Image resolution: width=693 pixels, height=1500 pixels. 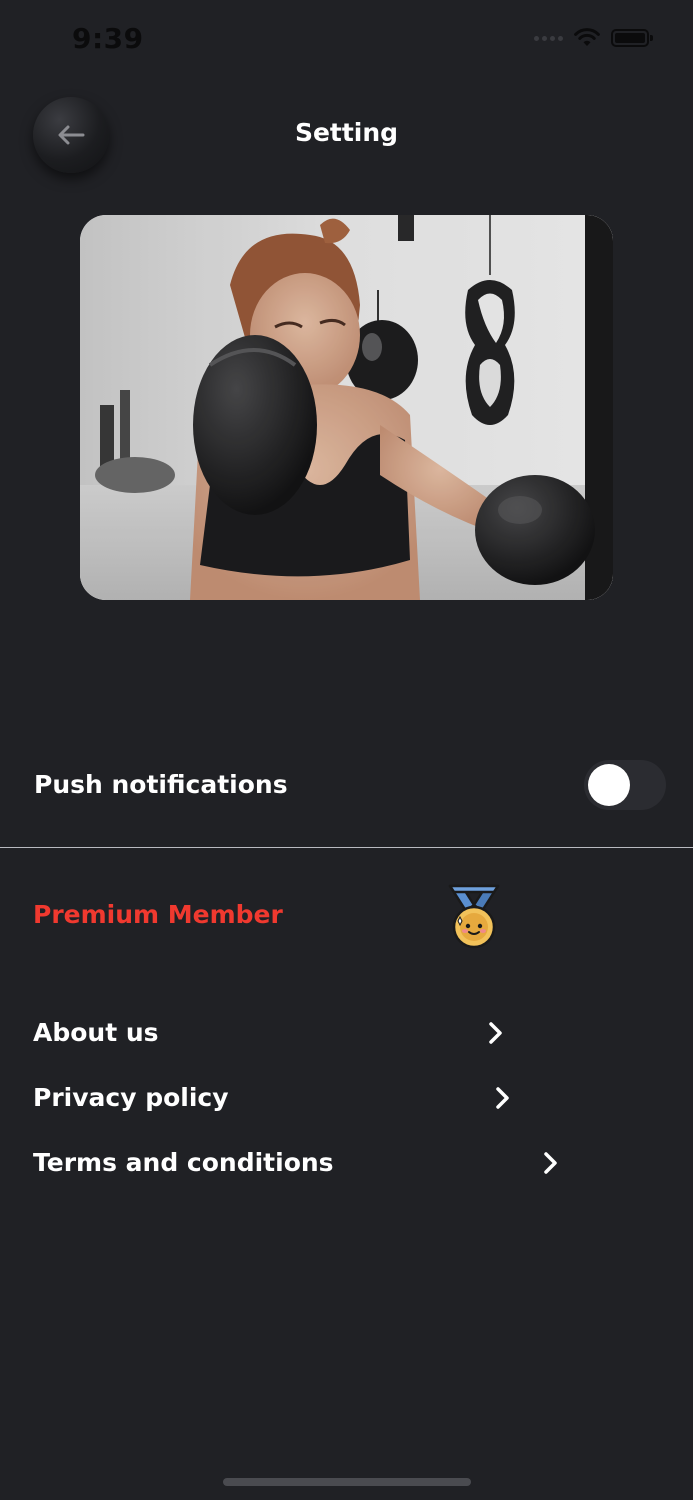 What do you see at coordinates (609, 785) in the screenshot?
I see `toggle-knob` at bounding box center [609, 785].